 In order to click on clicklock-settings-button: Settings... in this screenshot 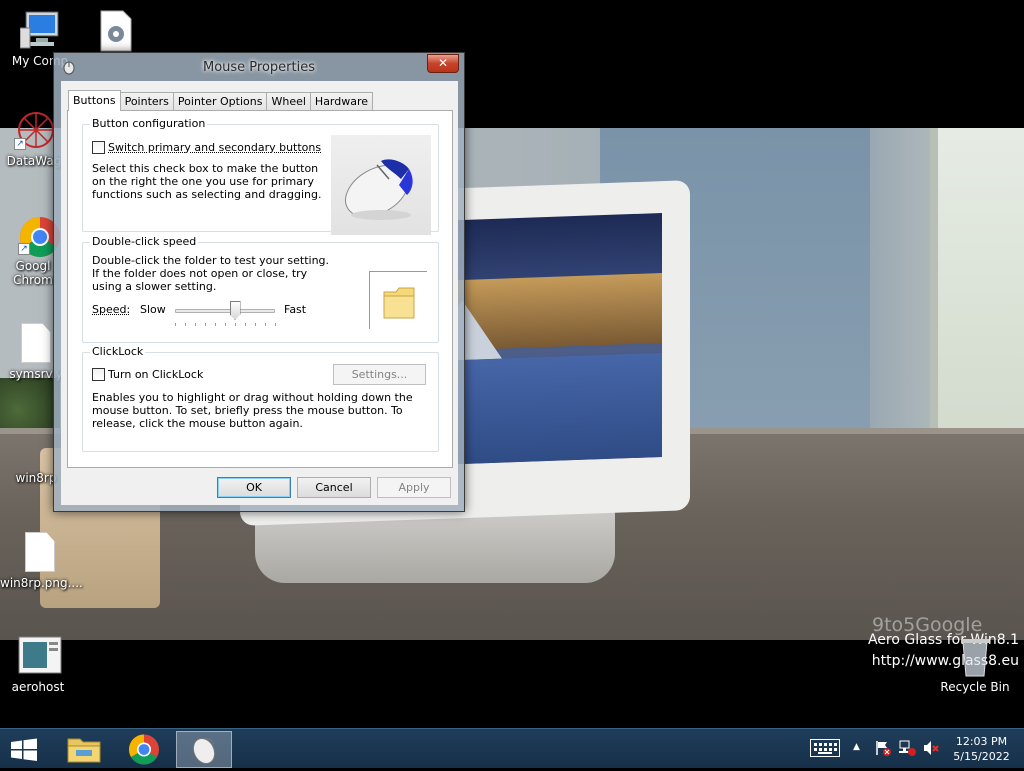, I will do `click(379, 374)`.